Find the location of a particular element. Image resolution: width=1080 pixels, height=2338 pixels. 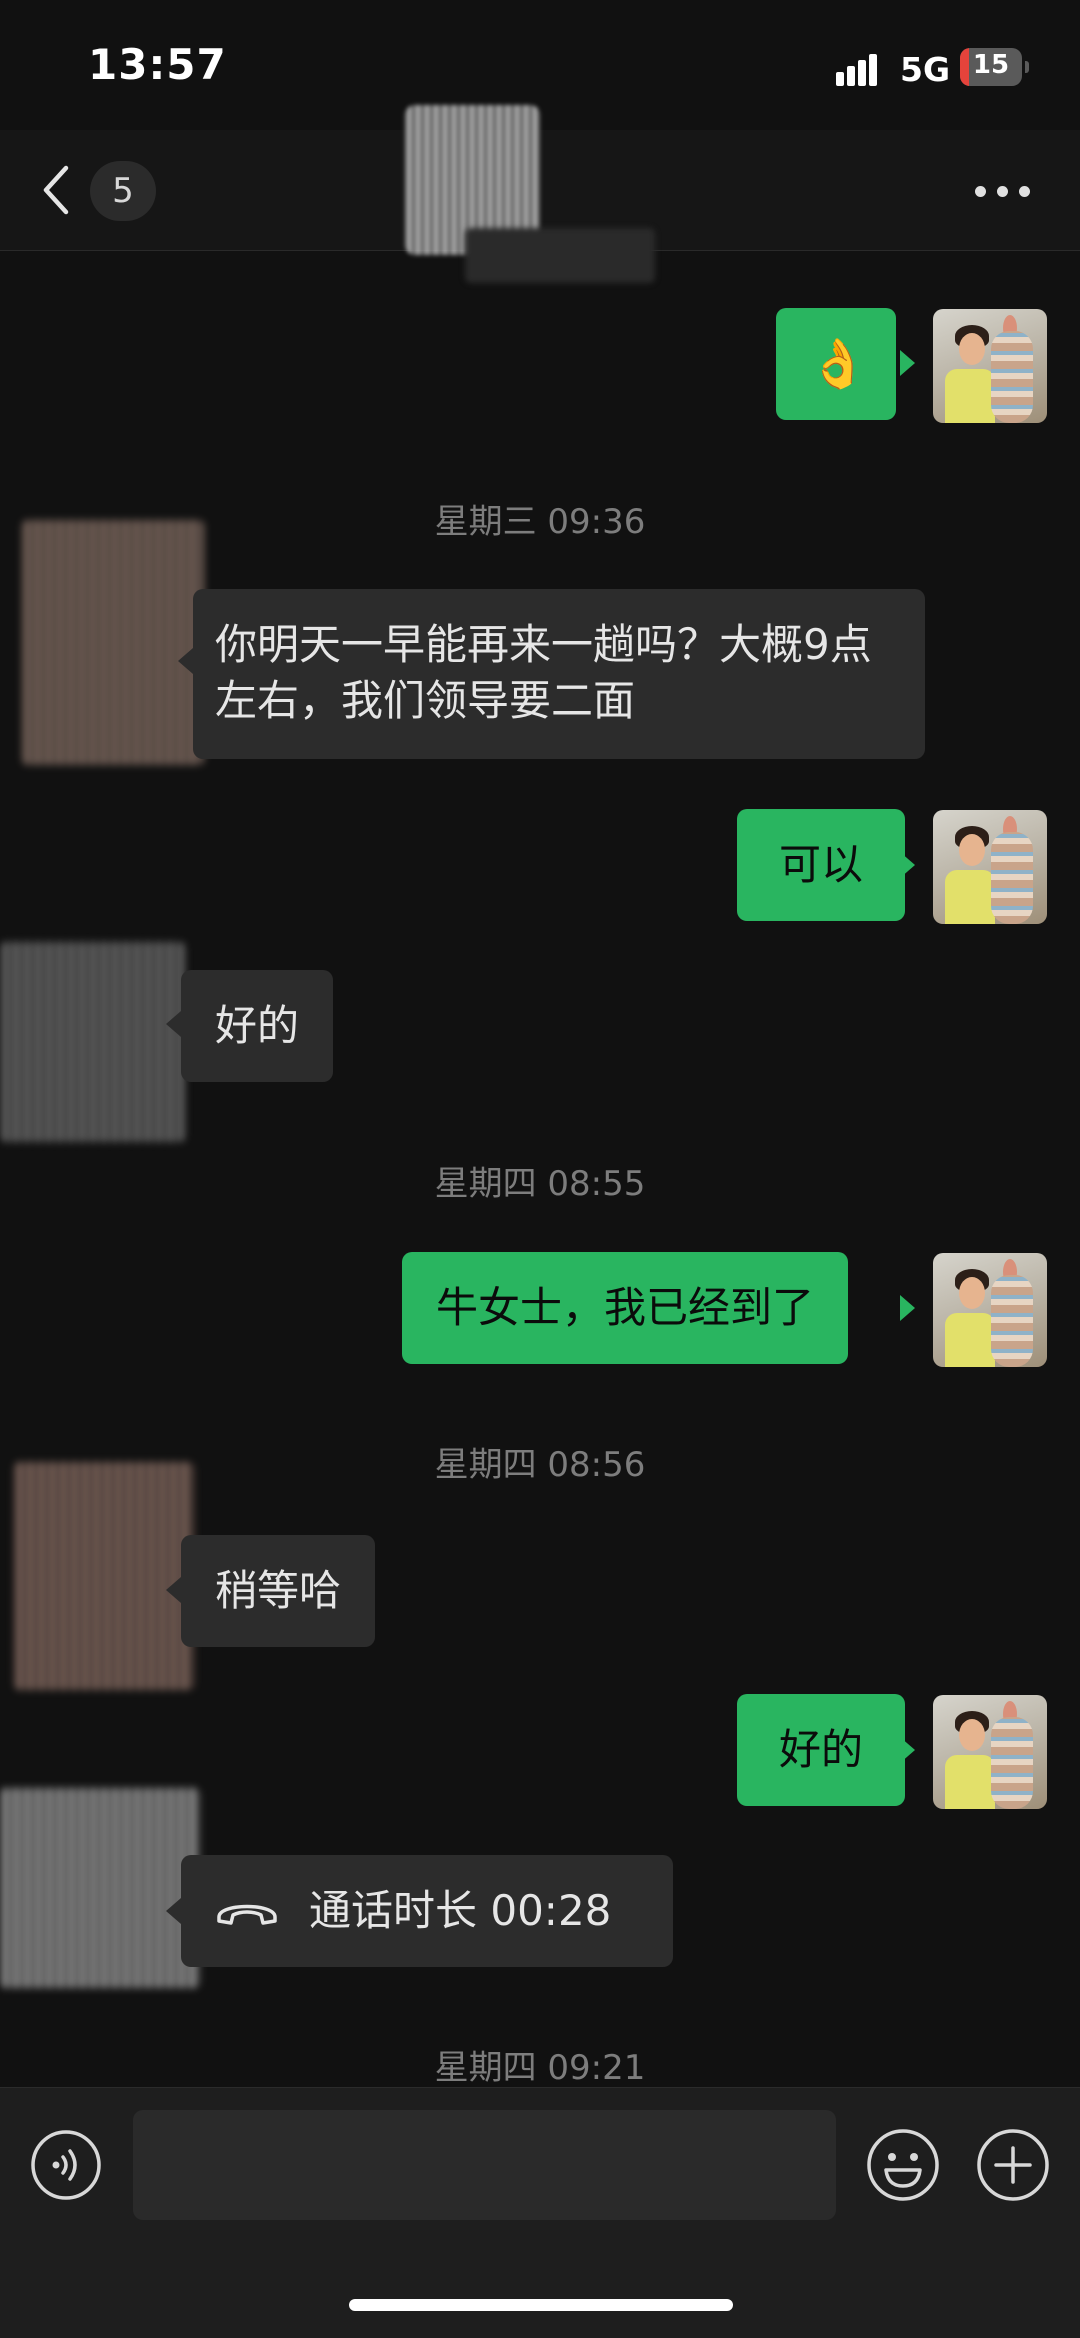

more-dots-icon is located at coordinates (980, 191).